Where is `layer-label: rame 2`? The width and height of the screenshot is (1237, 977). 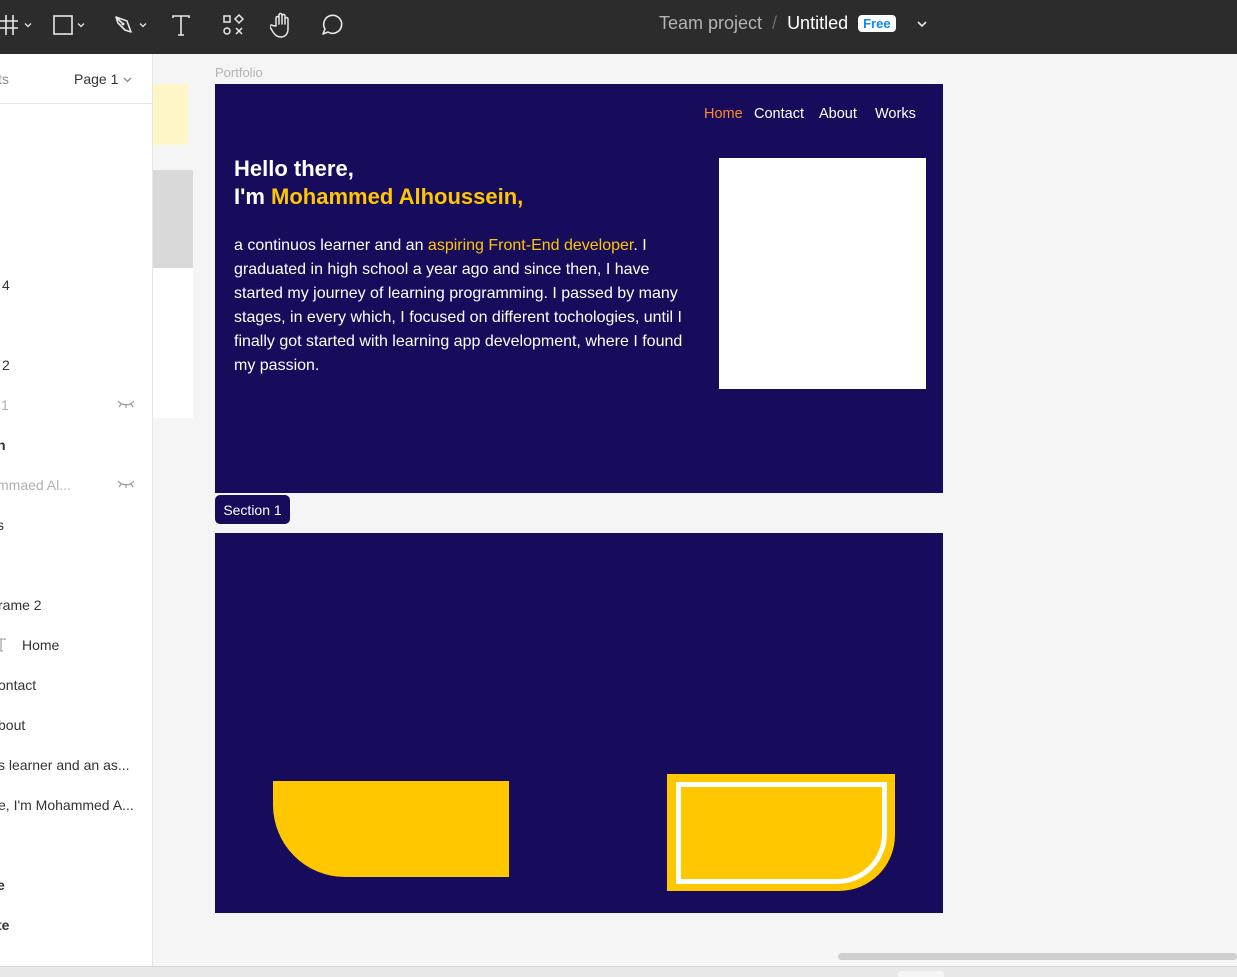
layer-label: rame 2 is located at coordinates (21, 605).